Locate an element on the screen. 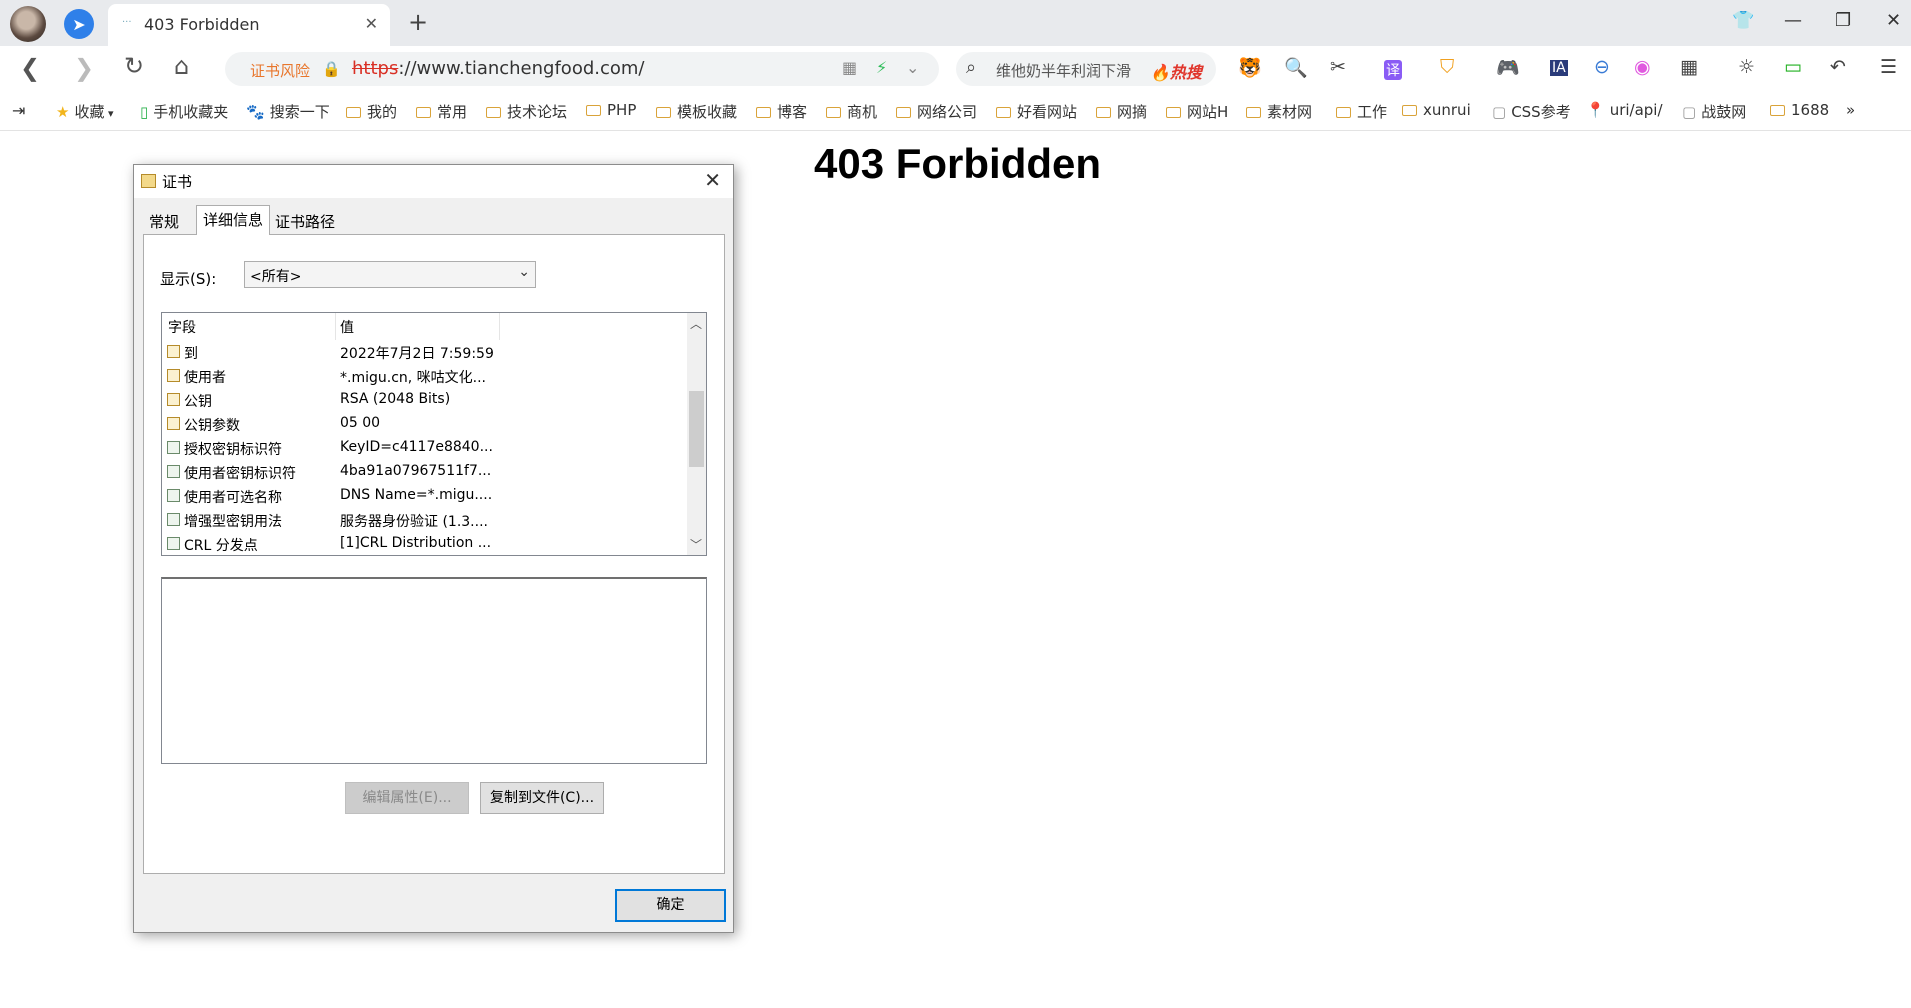 This screenshot has width=1911, height=1008. undo-icon: ↶ is located at coordinates (1838, 67).